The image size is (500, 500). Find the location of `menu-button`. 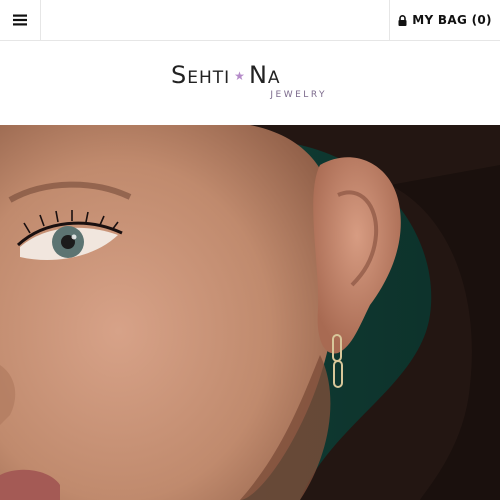

menu-button is located at coordinates (20, 20).